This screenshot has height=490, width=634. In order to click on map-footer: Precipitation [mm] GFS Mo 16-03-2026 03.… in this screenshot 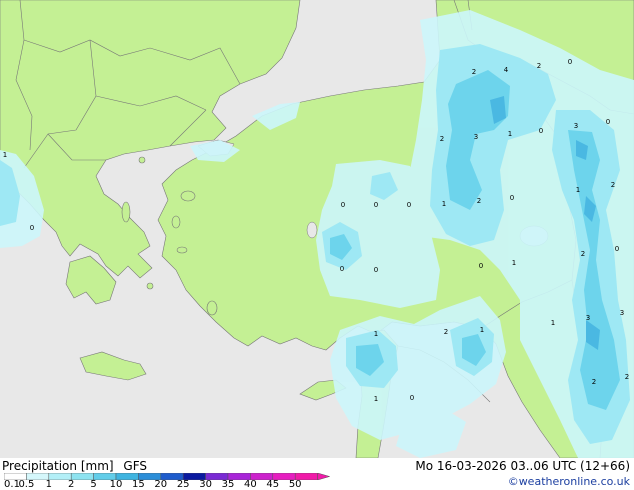, I will do `click(317, 474)`.